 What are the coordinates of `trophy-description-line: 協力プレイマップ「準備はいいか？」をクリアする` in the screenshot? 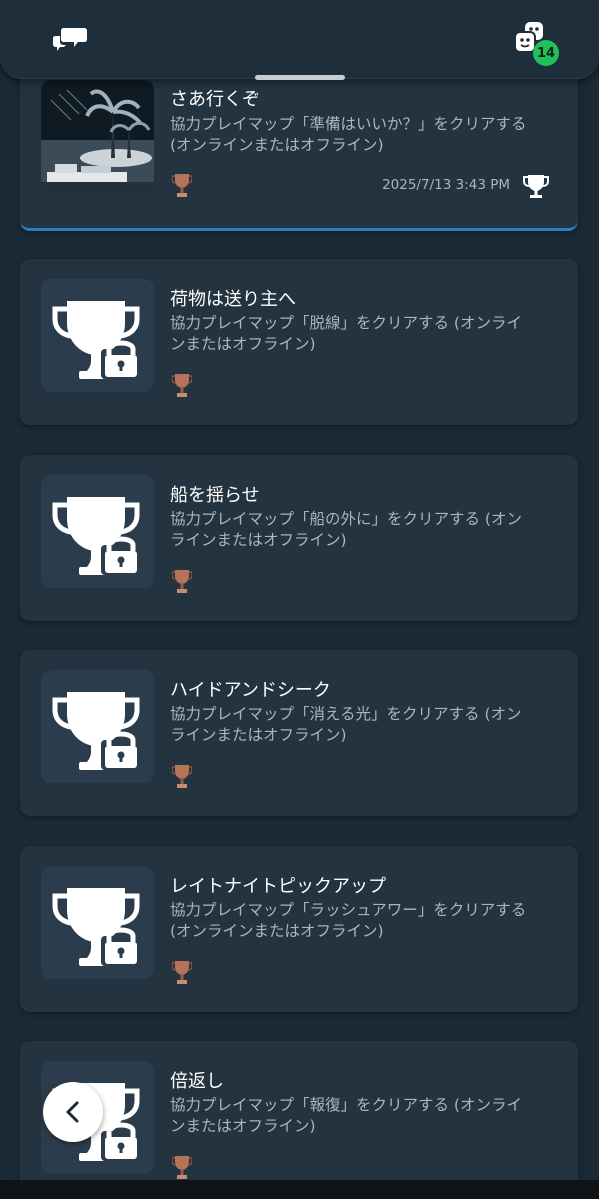 It's located at (348, 124).